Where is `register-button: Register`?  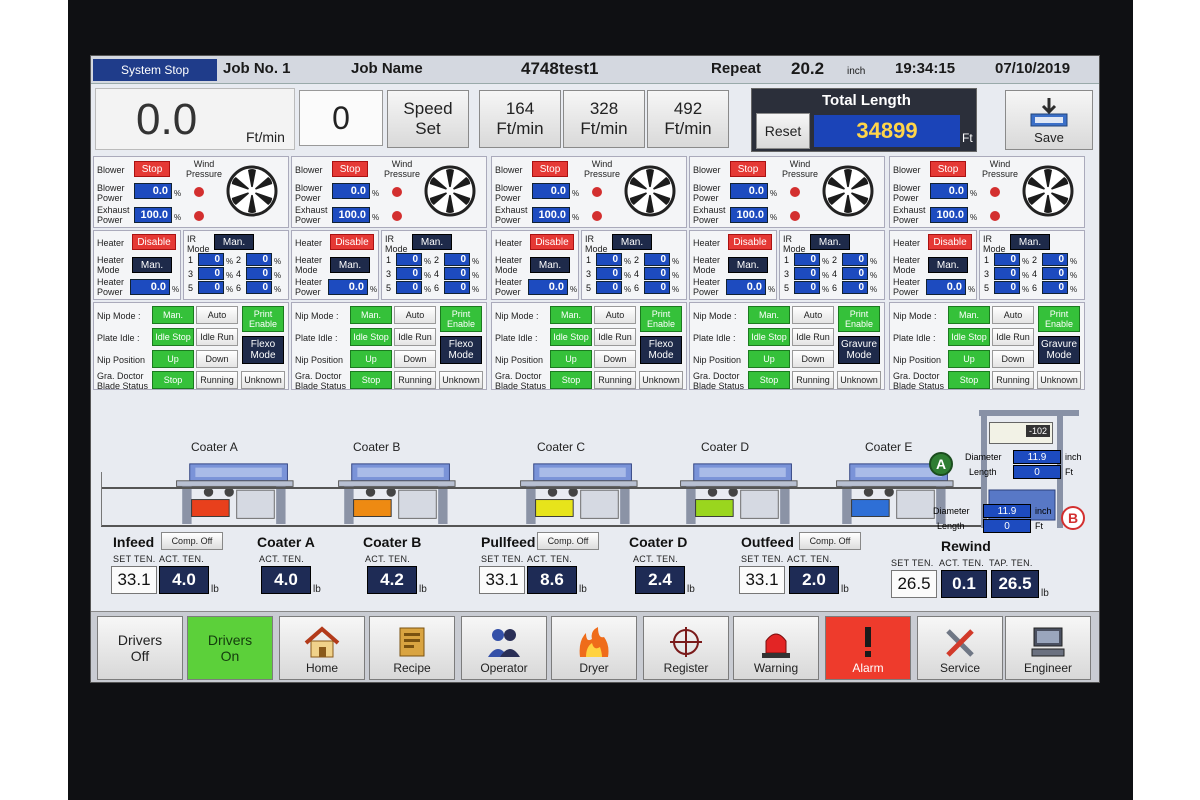
register-button: Register is located at coordinates (686, 648).